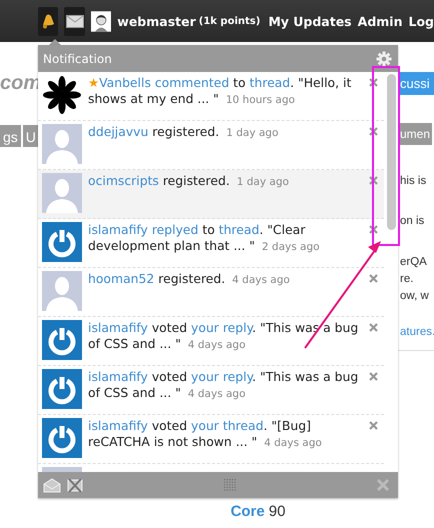 Image resolution: width=434 pixels, height=528 pixels. Describe the element at coordinates (247, 511) in the screenshot. I see `category-link: Core` at that location.